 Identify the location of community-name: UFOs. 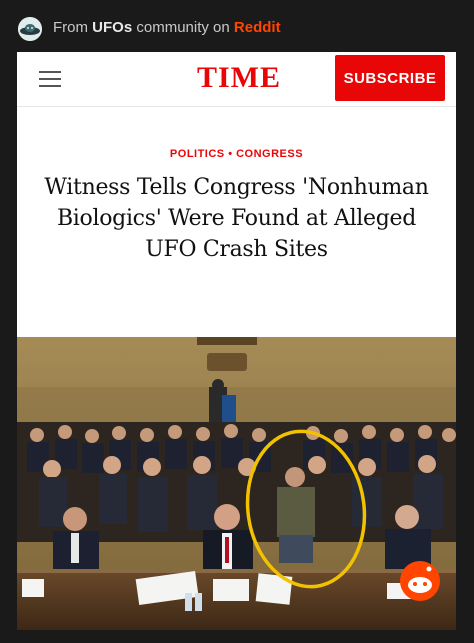
(112, 27).